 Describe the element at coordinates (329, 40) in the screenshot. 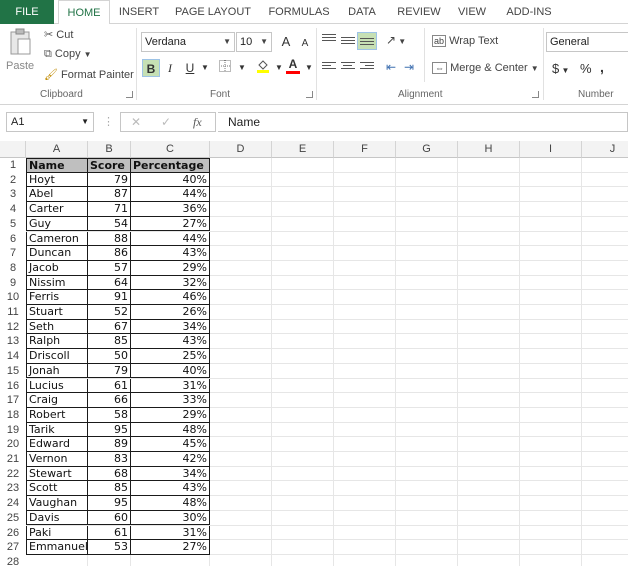

I see `top-align-icon` at that location.